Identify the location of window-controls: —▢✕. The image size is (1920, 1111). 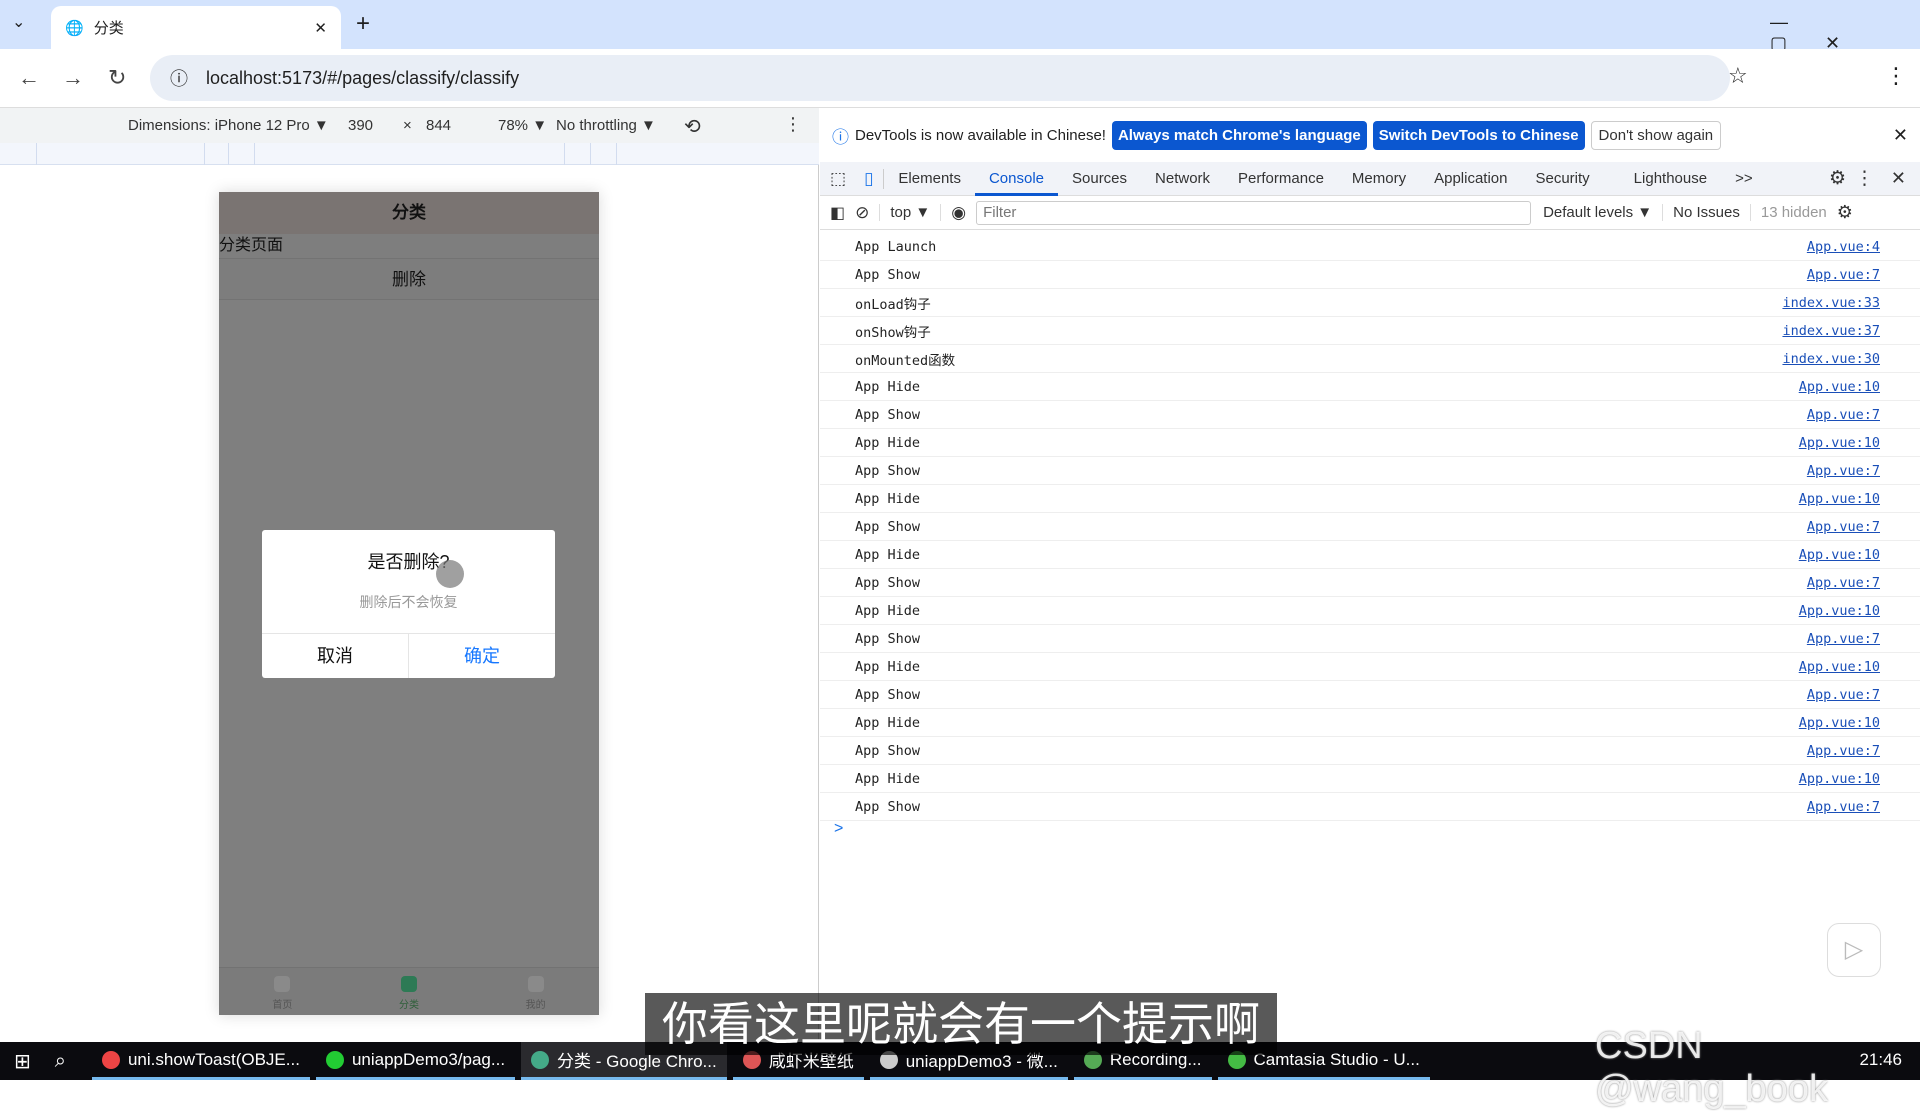
(1845, 33).